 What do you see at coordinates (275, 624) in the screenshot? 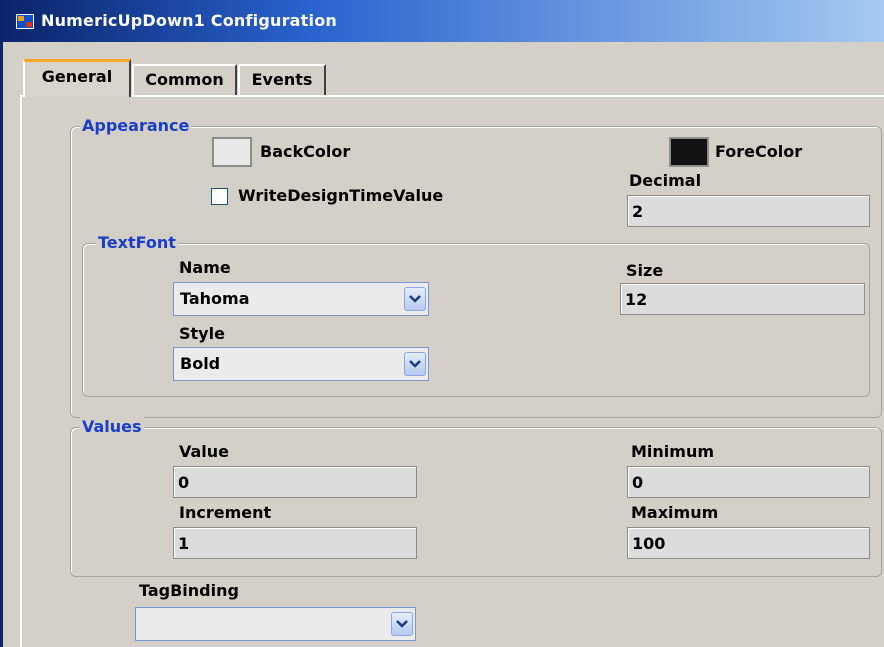
I see `tag-binding-select` at bounding box center [275, 624].